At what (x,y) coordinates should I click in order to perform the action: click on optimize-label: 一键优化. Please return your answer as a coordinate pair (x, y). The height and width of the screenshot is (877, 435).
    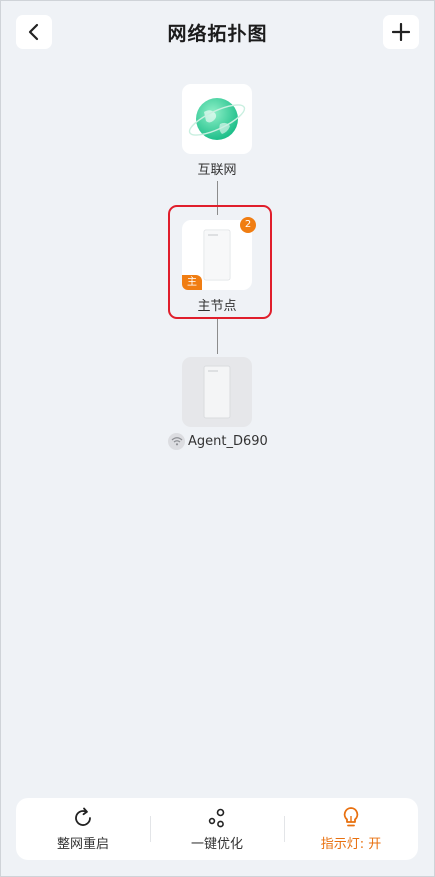
    Looking at the image, I should click on (216, 844).